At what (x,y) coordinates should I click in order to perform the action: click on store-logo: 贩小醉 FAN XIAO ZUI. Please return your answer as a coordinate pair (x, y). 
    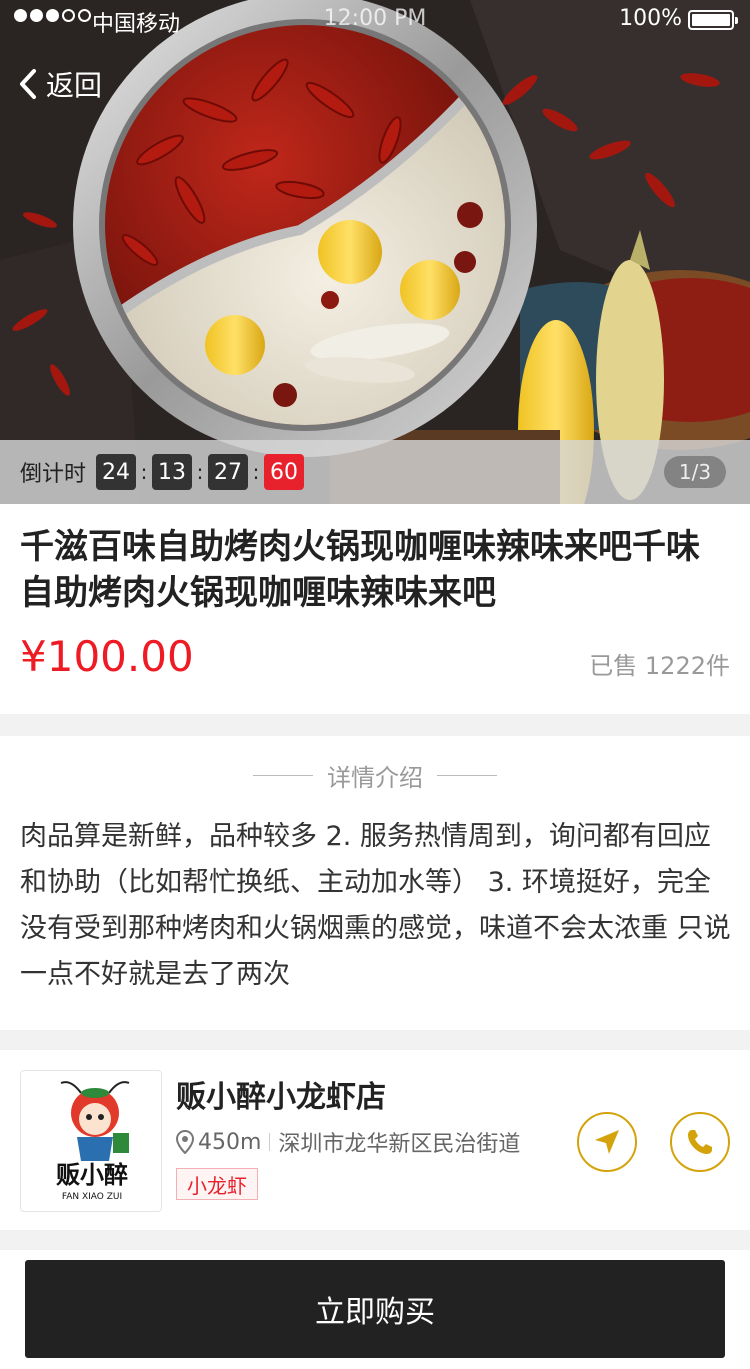
    Looking at the image, I should click on (91, 1141).